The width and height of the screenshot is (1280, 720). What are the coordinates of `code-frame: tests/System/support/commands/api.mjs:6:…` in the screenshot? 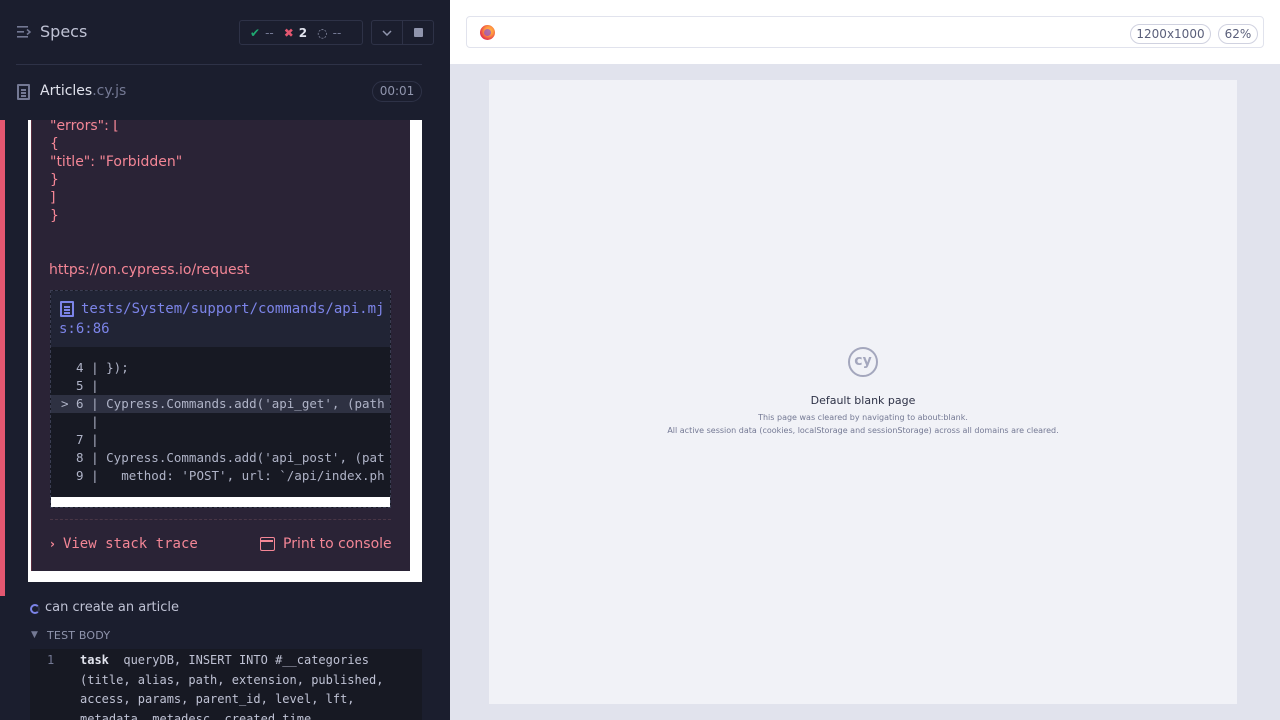 It's located at (220, 399).